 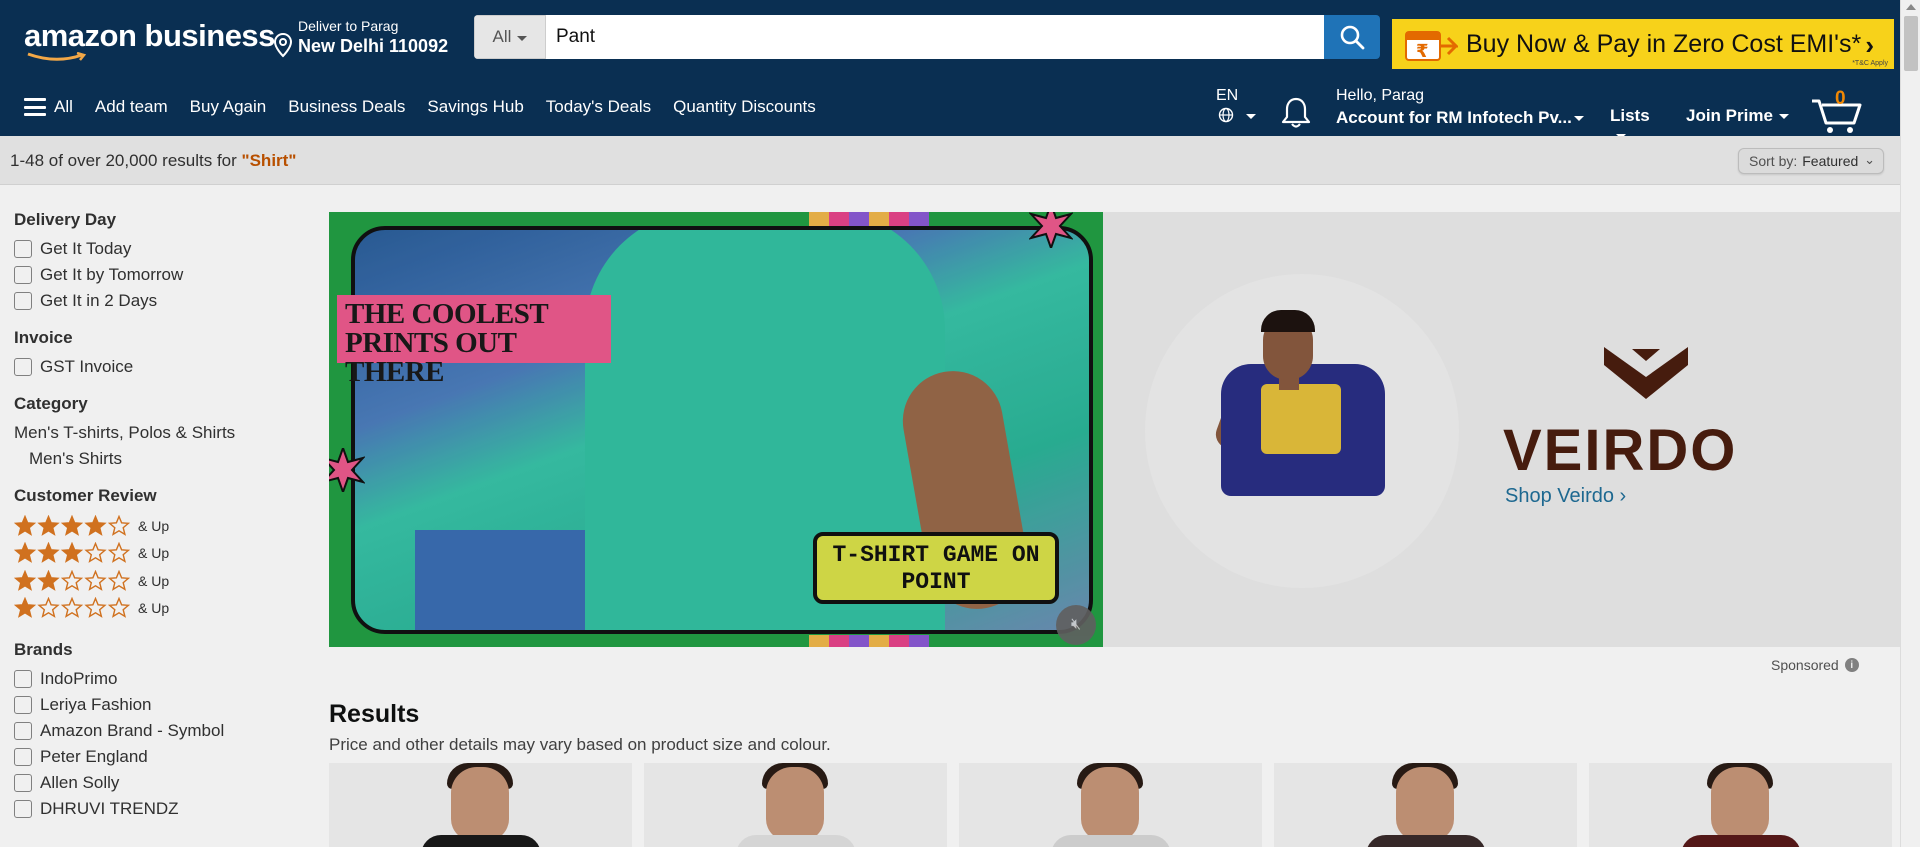 I want to click on brand-product-image, so click(x=1302, y=431).